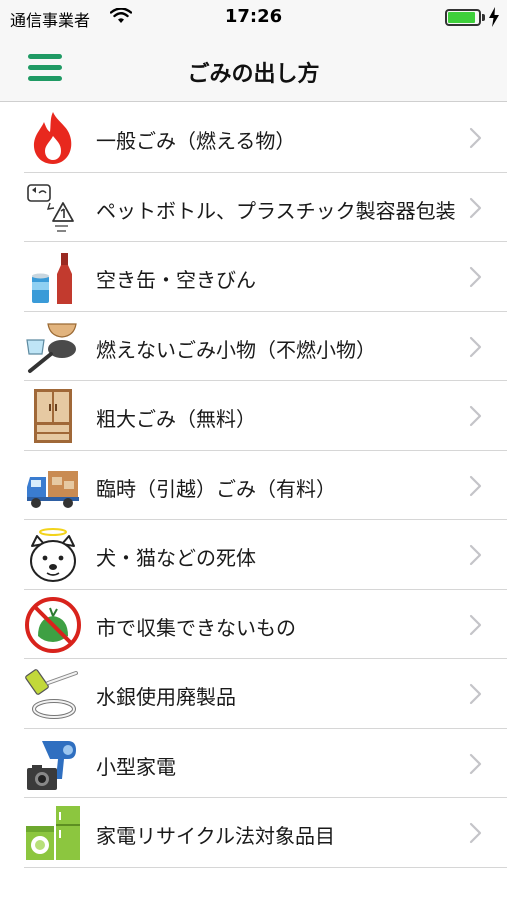 This screenshot has width=507, height=900. What do you see at coordinates (215, 836) in the screenshot?
I see `list-item-label: 家電リサイクル法対象品目` at bounding box center [215, 836].